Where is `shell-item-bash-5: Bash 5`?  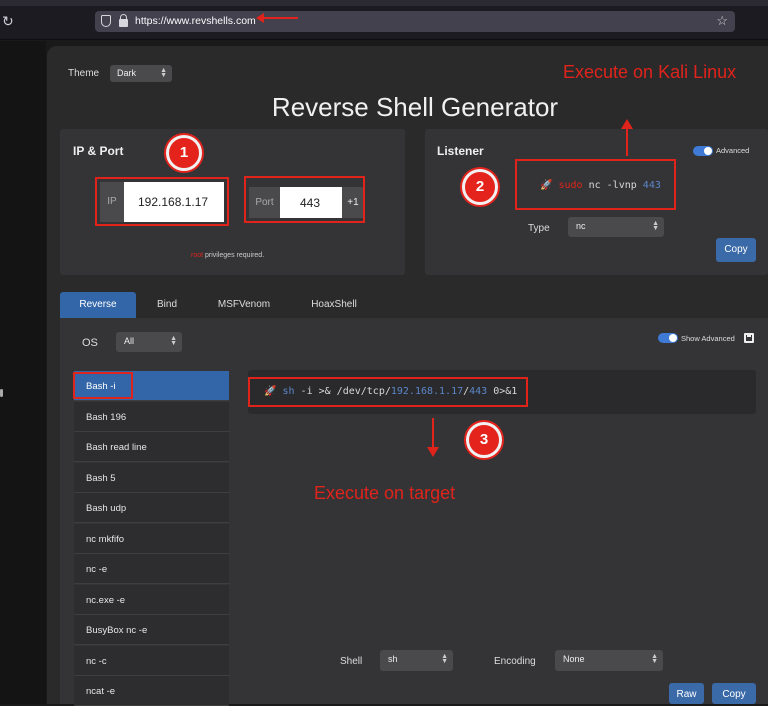
shell-item-bash-5: Bash 5 is located at coordinates (151, 478).